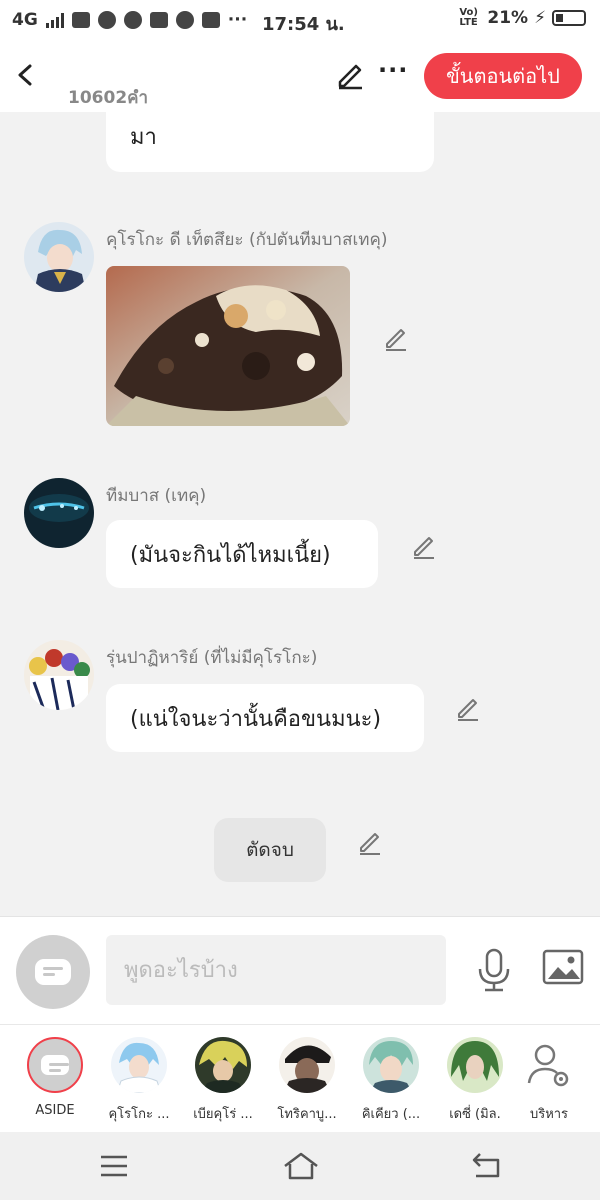  Describe the element at coordinates (184, 20) in the screenshot. I see `app-icon` at that location.